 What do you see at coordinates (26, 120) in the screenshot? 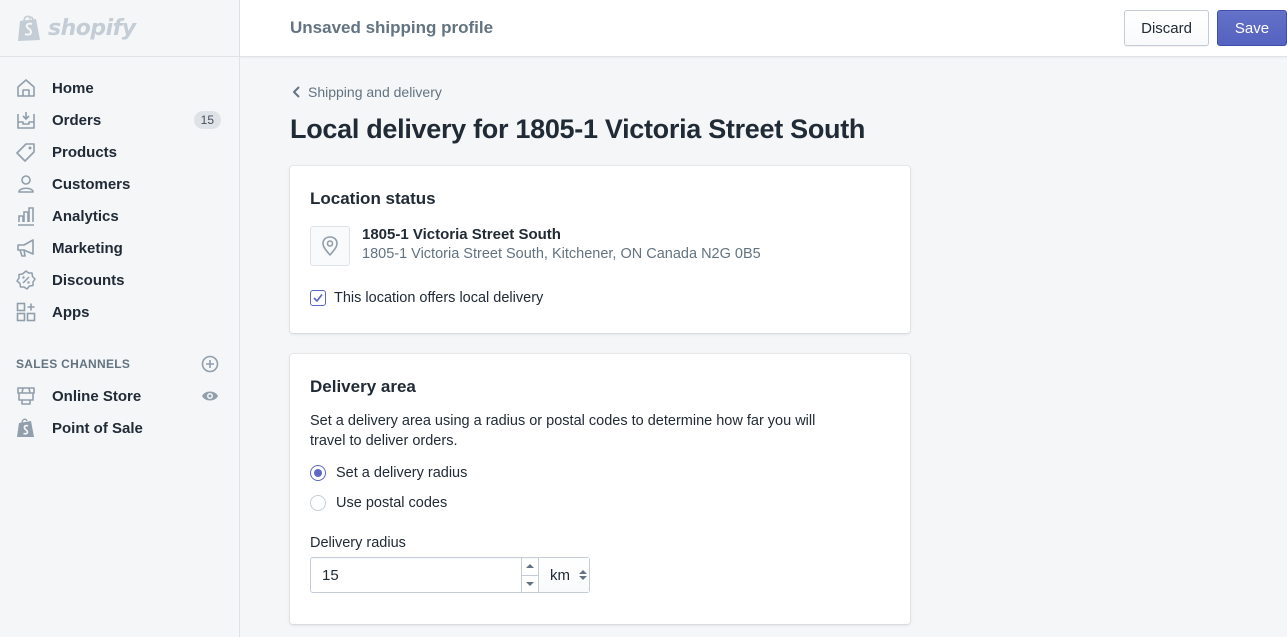
I see `orders-icon` at bounding box center [26, 120].